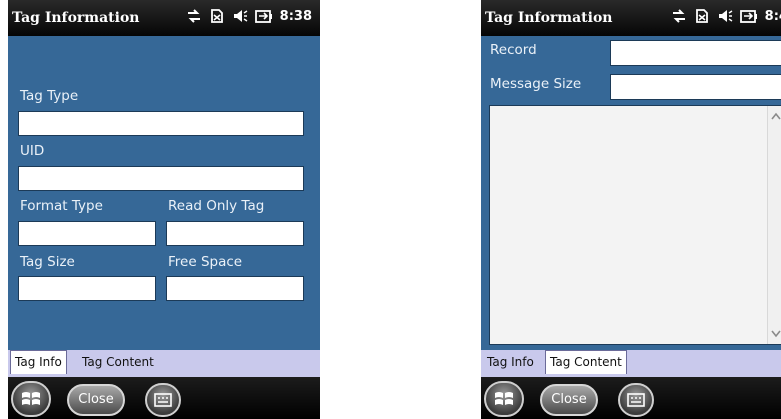  I want to click on tag-type-label: Tag Type, so click(49, 96).